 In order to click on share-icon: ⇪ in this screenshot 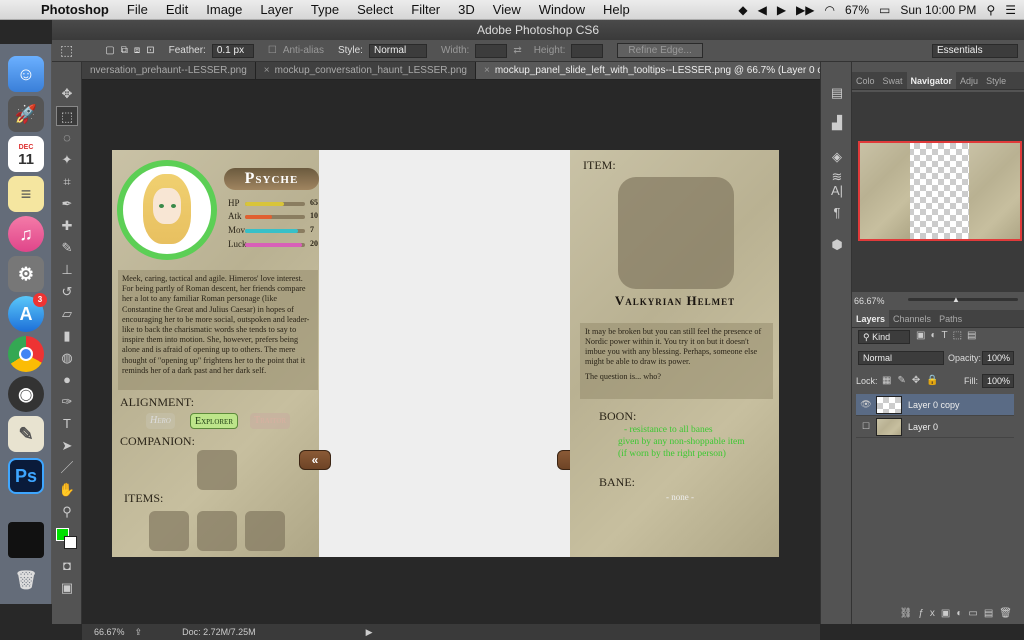, I will do `click(139, 632)`.